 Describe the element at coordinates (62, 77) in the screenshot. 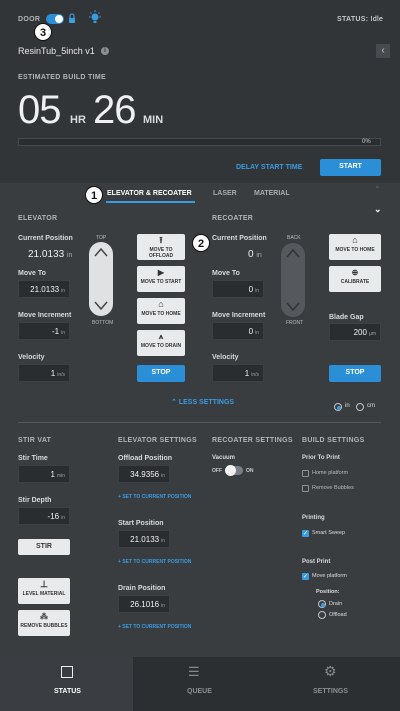

I see `estimated-time-label: ESTIMATED BUILD TIME` at that location.